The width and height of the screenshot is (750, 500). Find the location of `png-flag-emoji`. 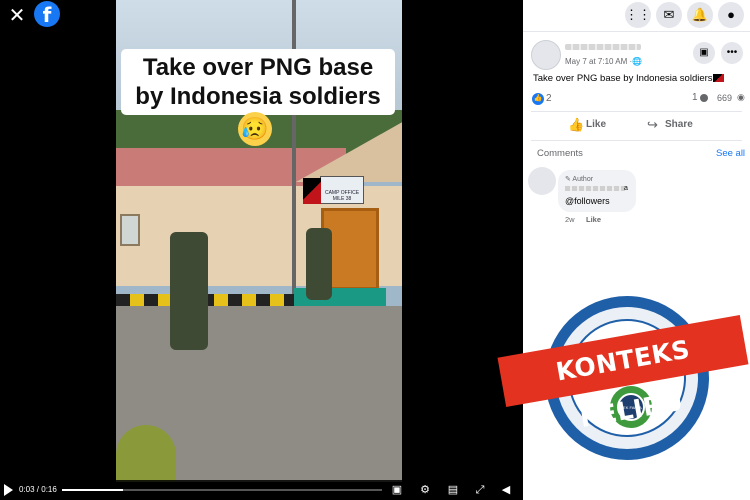

png-flag-emoji is located at coordinates (718, 78).